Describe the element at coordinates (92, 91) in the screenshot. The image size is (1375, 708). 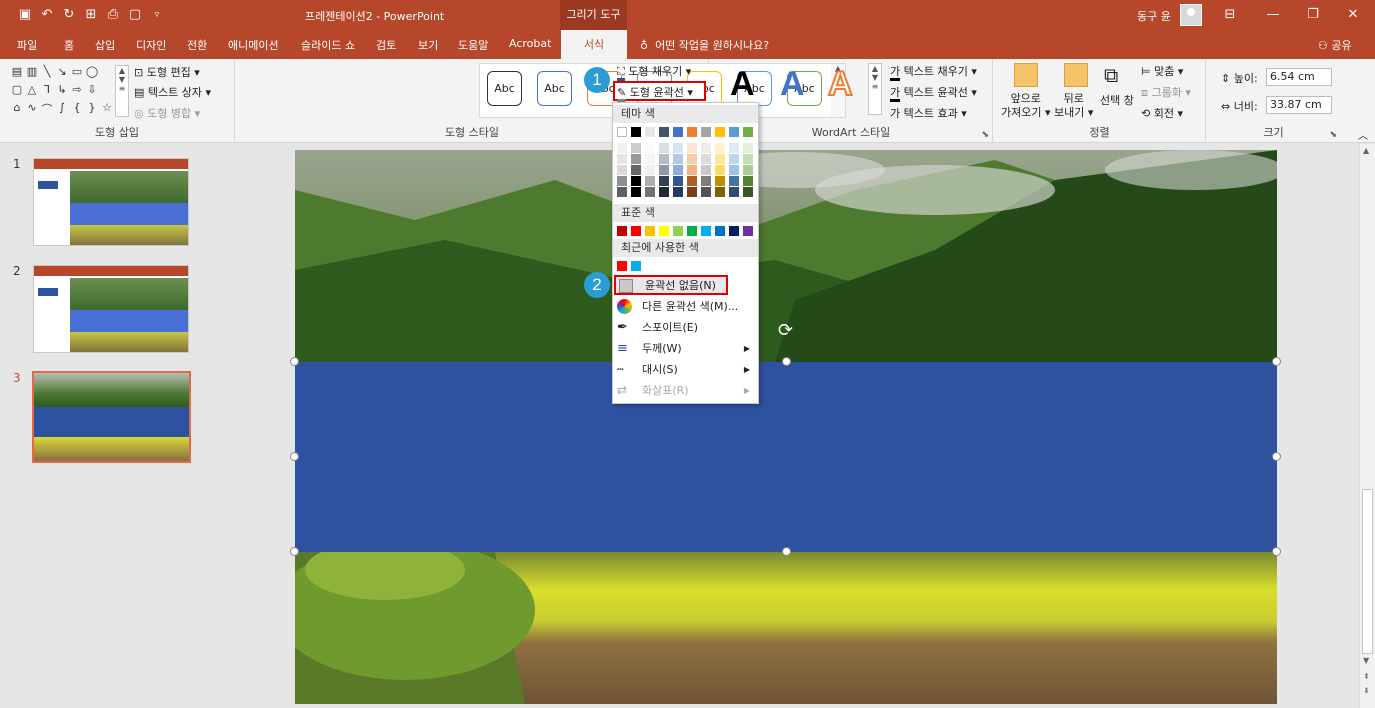
I see `down-arrow-shape-icon: ⇩` at that location.